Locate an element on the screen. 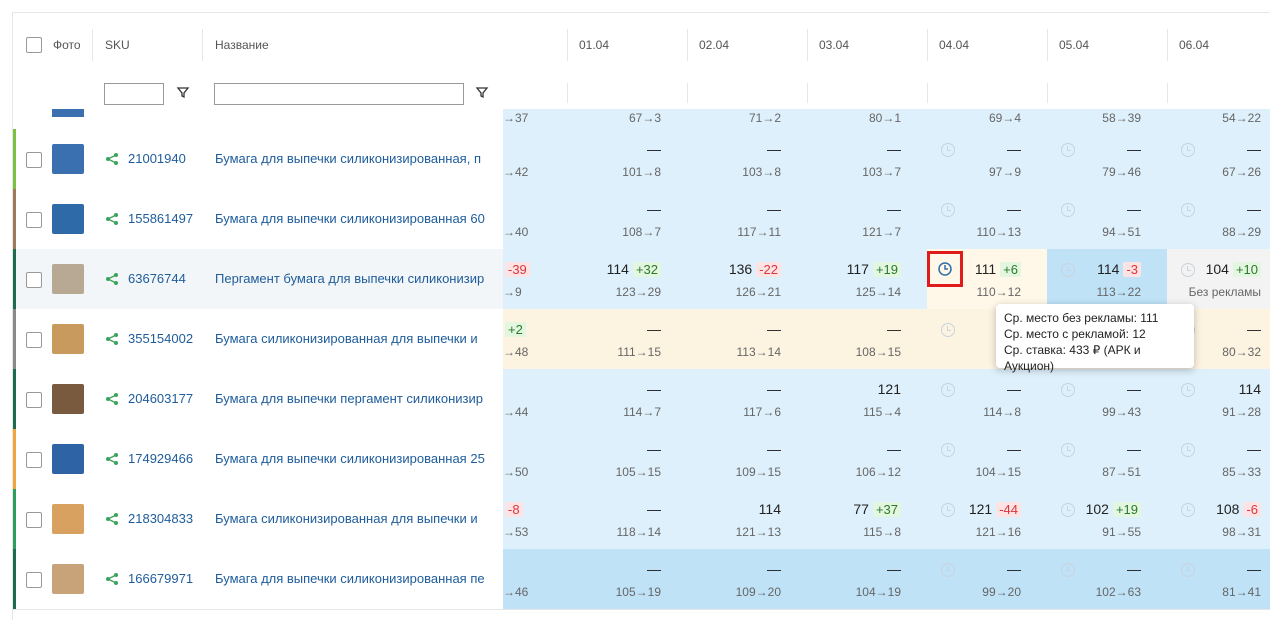 The image size is (1270, 620). date-cell: — 110→13 is located at coordinates (987, 219).